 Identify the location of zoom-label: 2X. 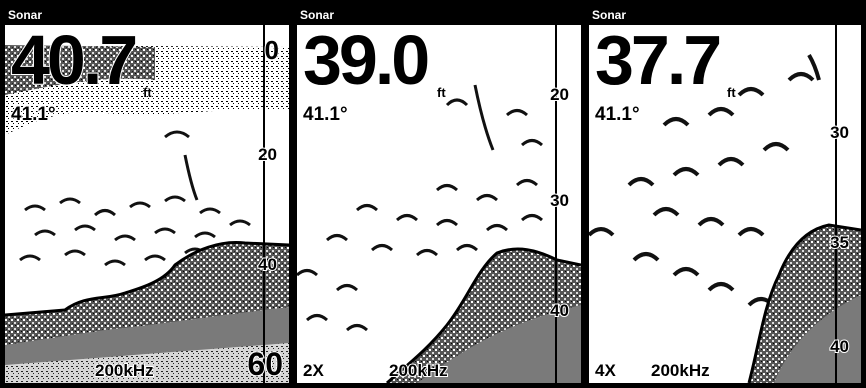
(313, 370).